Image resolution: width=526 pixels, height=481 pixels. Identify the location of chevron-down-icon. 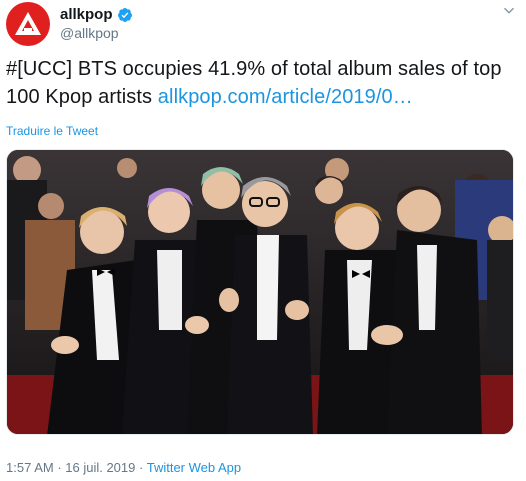
(509, 11).